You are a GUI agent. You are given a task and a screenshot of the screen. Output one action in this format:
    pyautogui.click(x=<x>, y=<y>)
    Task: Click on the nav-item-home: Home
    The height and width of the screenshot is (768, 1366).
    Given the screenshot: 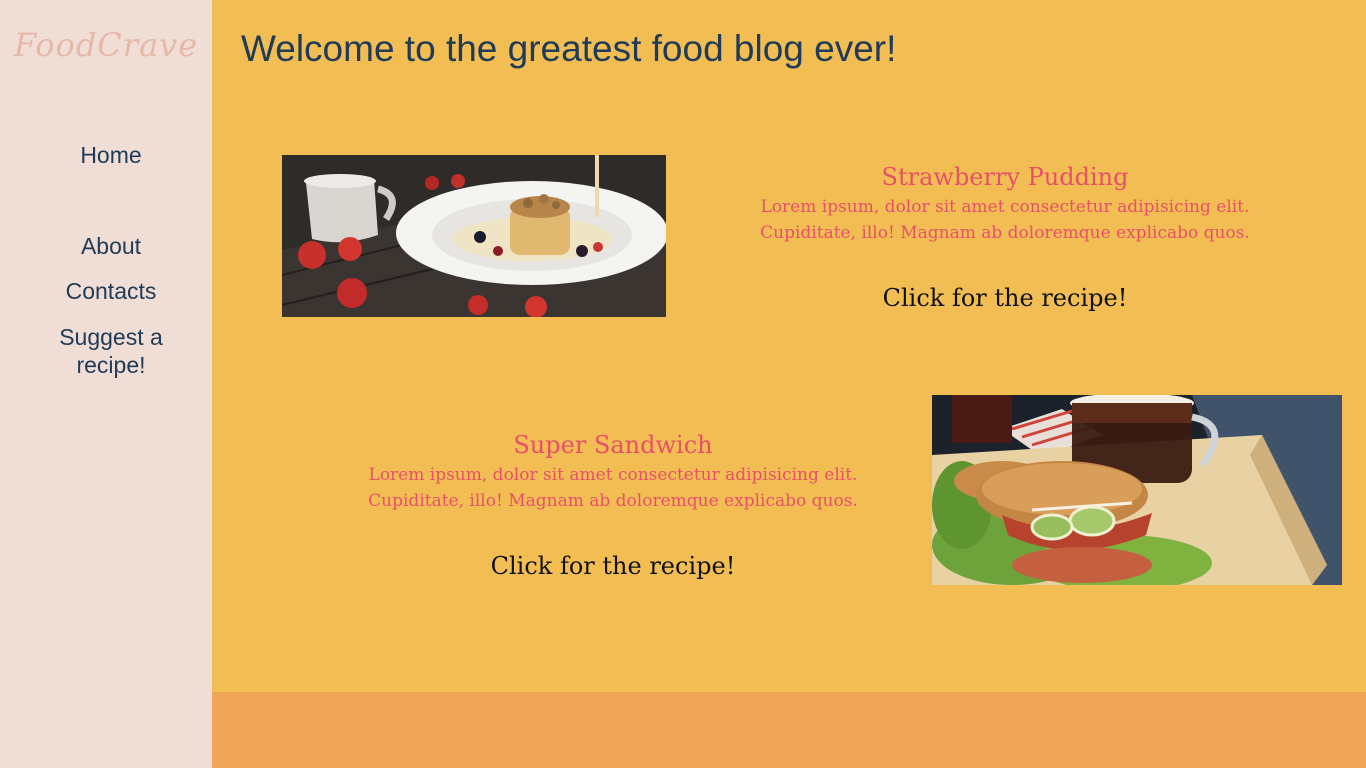 What is the action you would take?
    pyautogui.click(x=111, y=155)
    